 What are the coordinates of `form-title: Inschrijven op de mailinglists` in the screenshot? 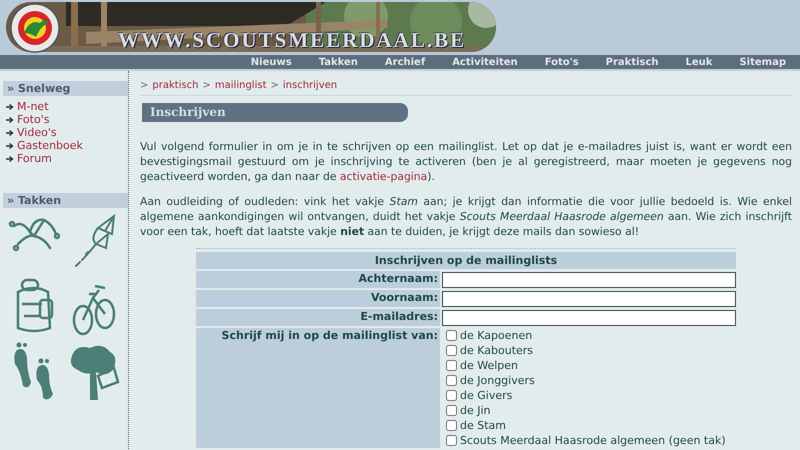 It's located at (466, 260).